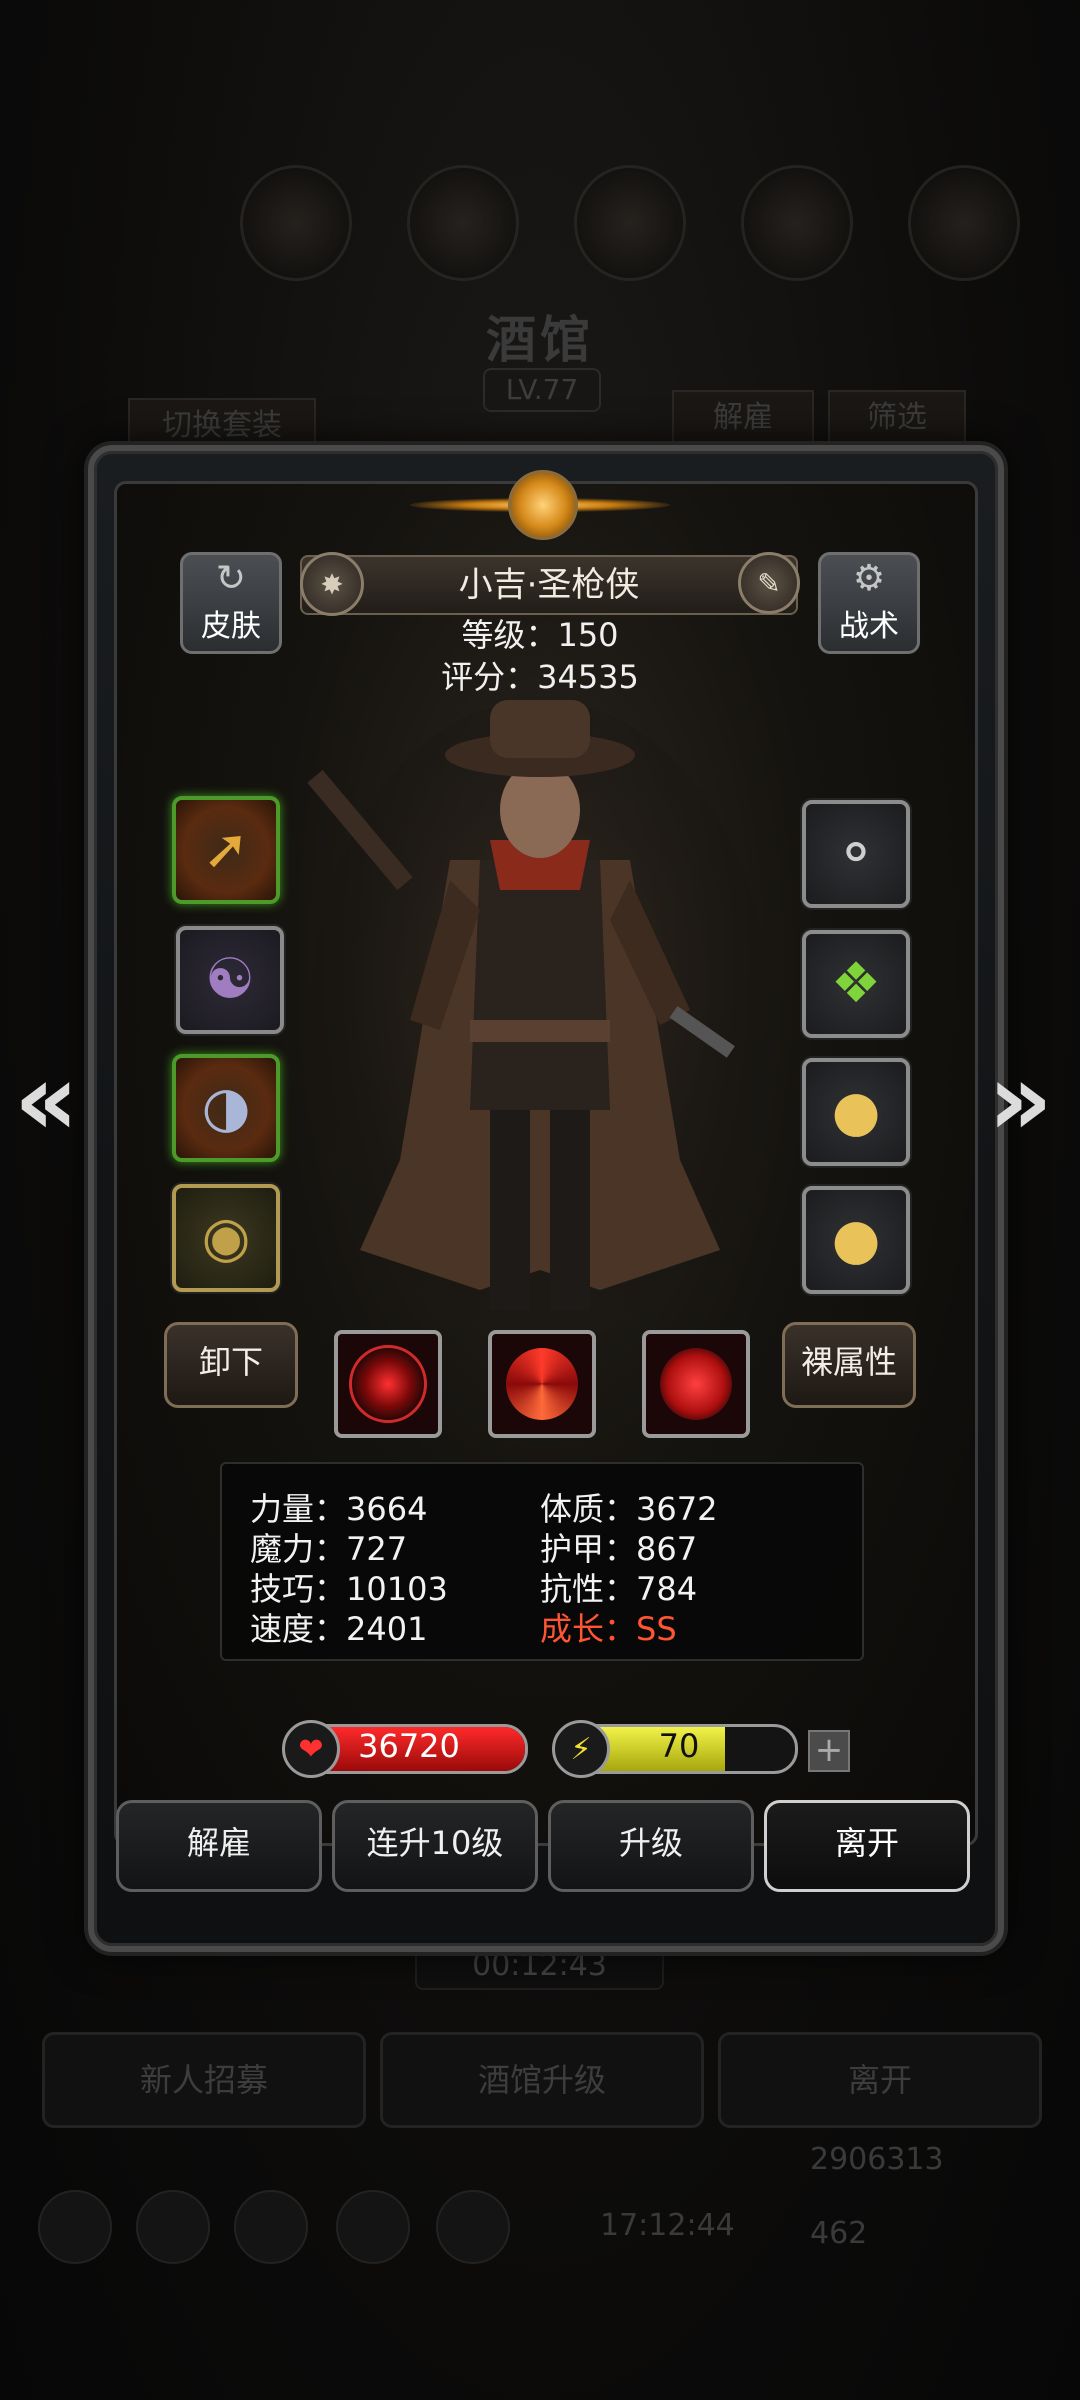 This screenshot has height=2400, width=1080. I want to click on hero-name-bar: 小吉·圣枪侠, so click(549, 585).